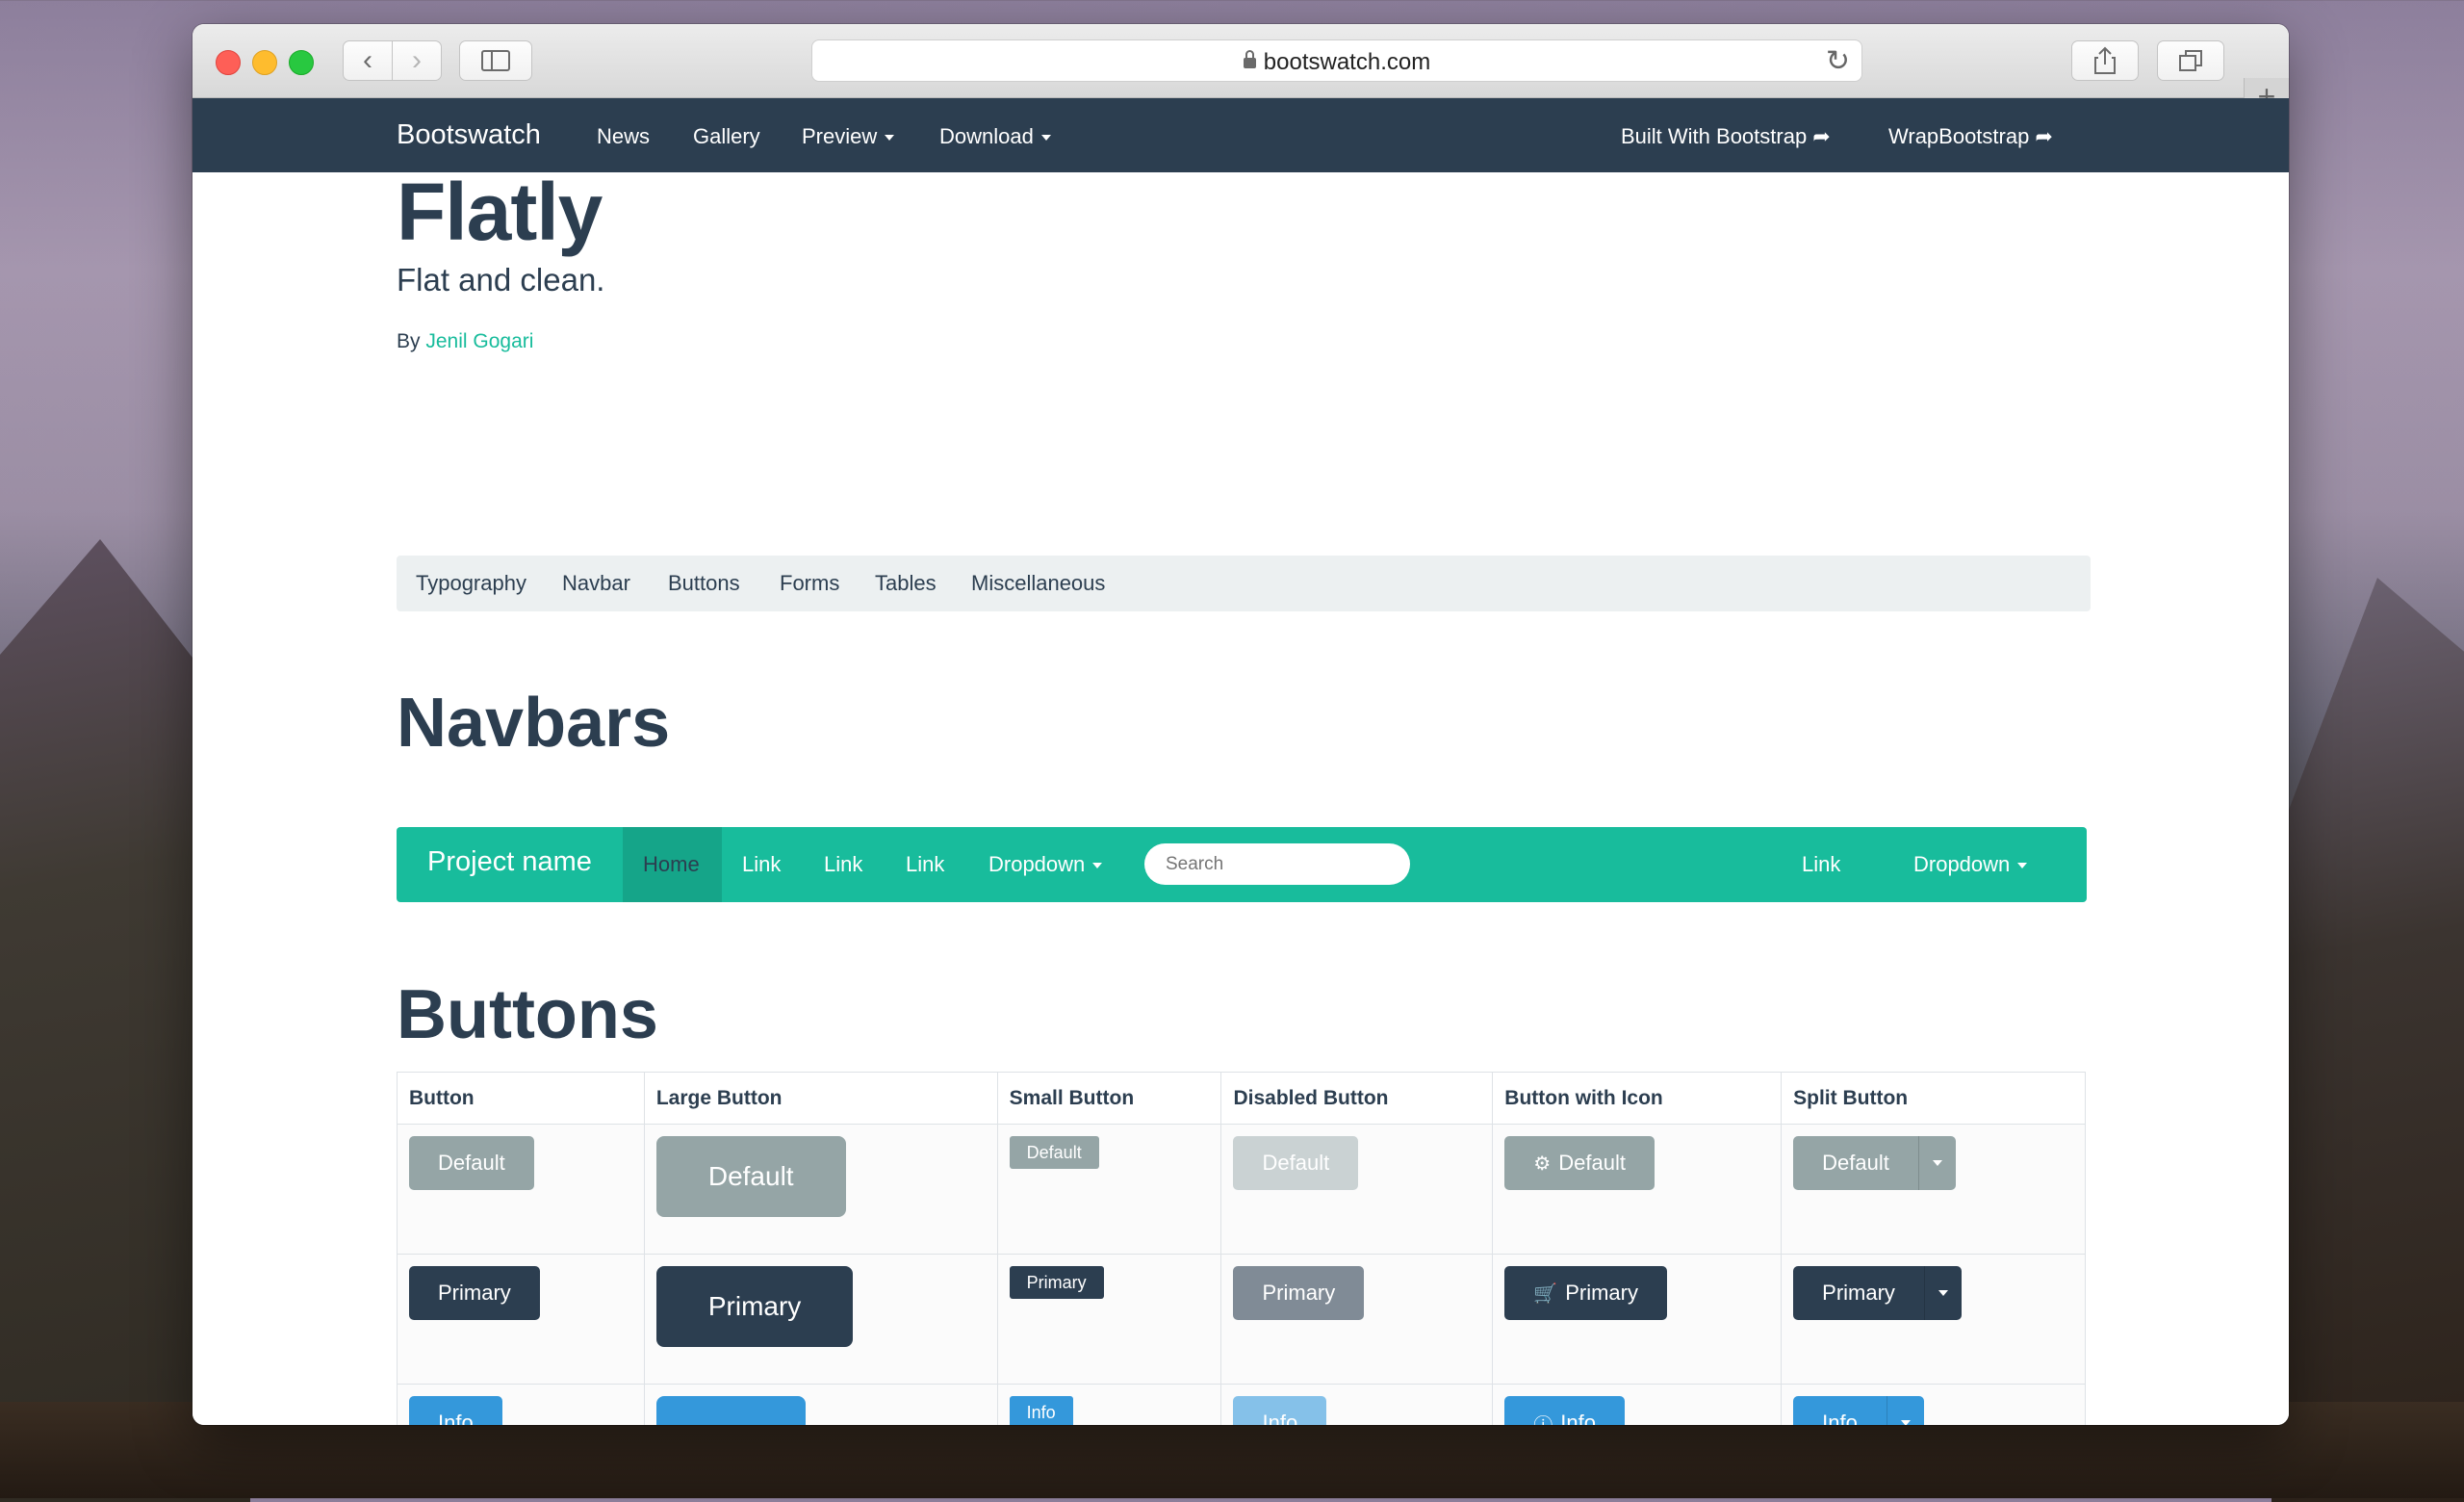  I want to click on header-button: Button, so click(521, 1098).